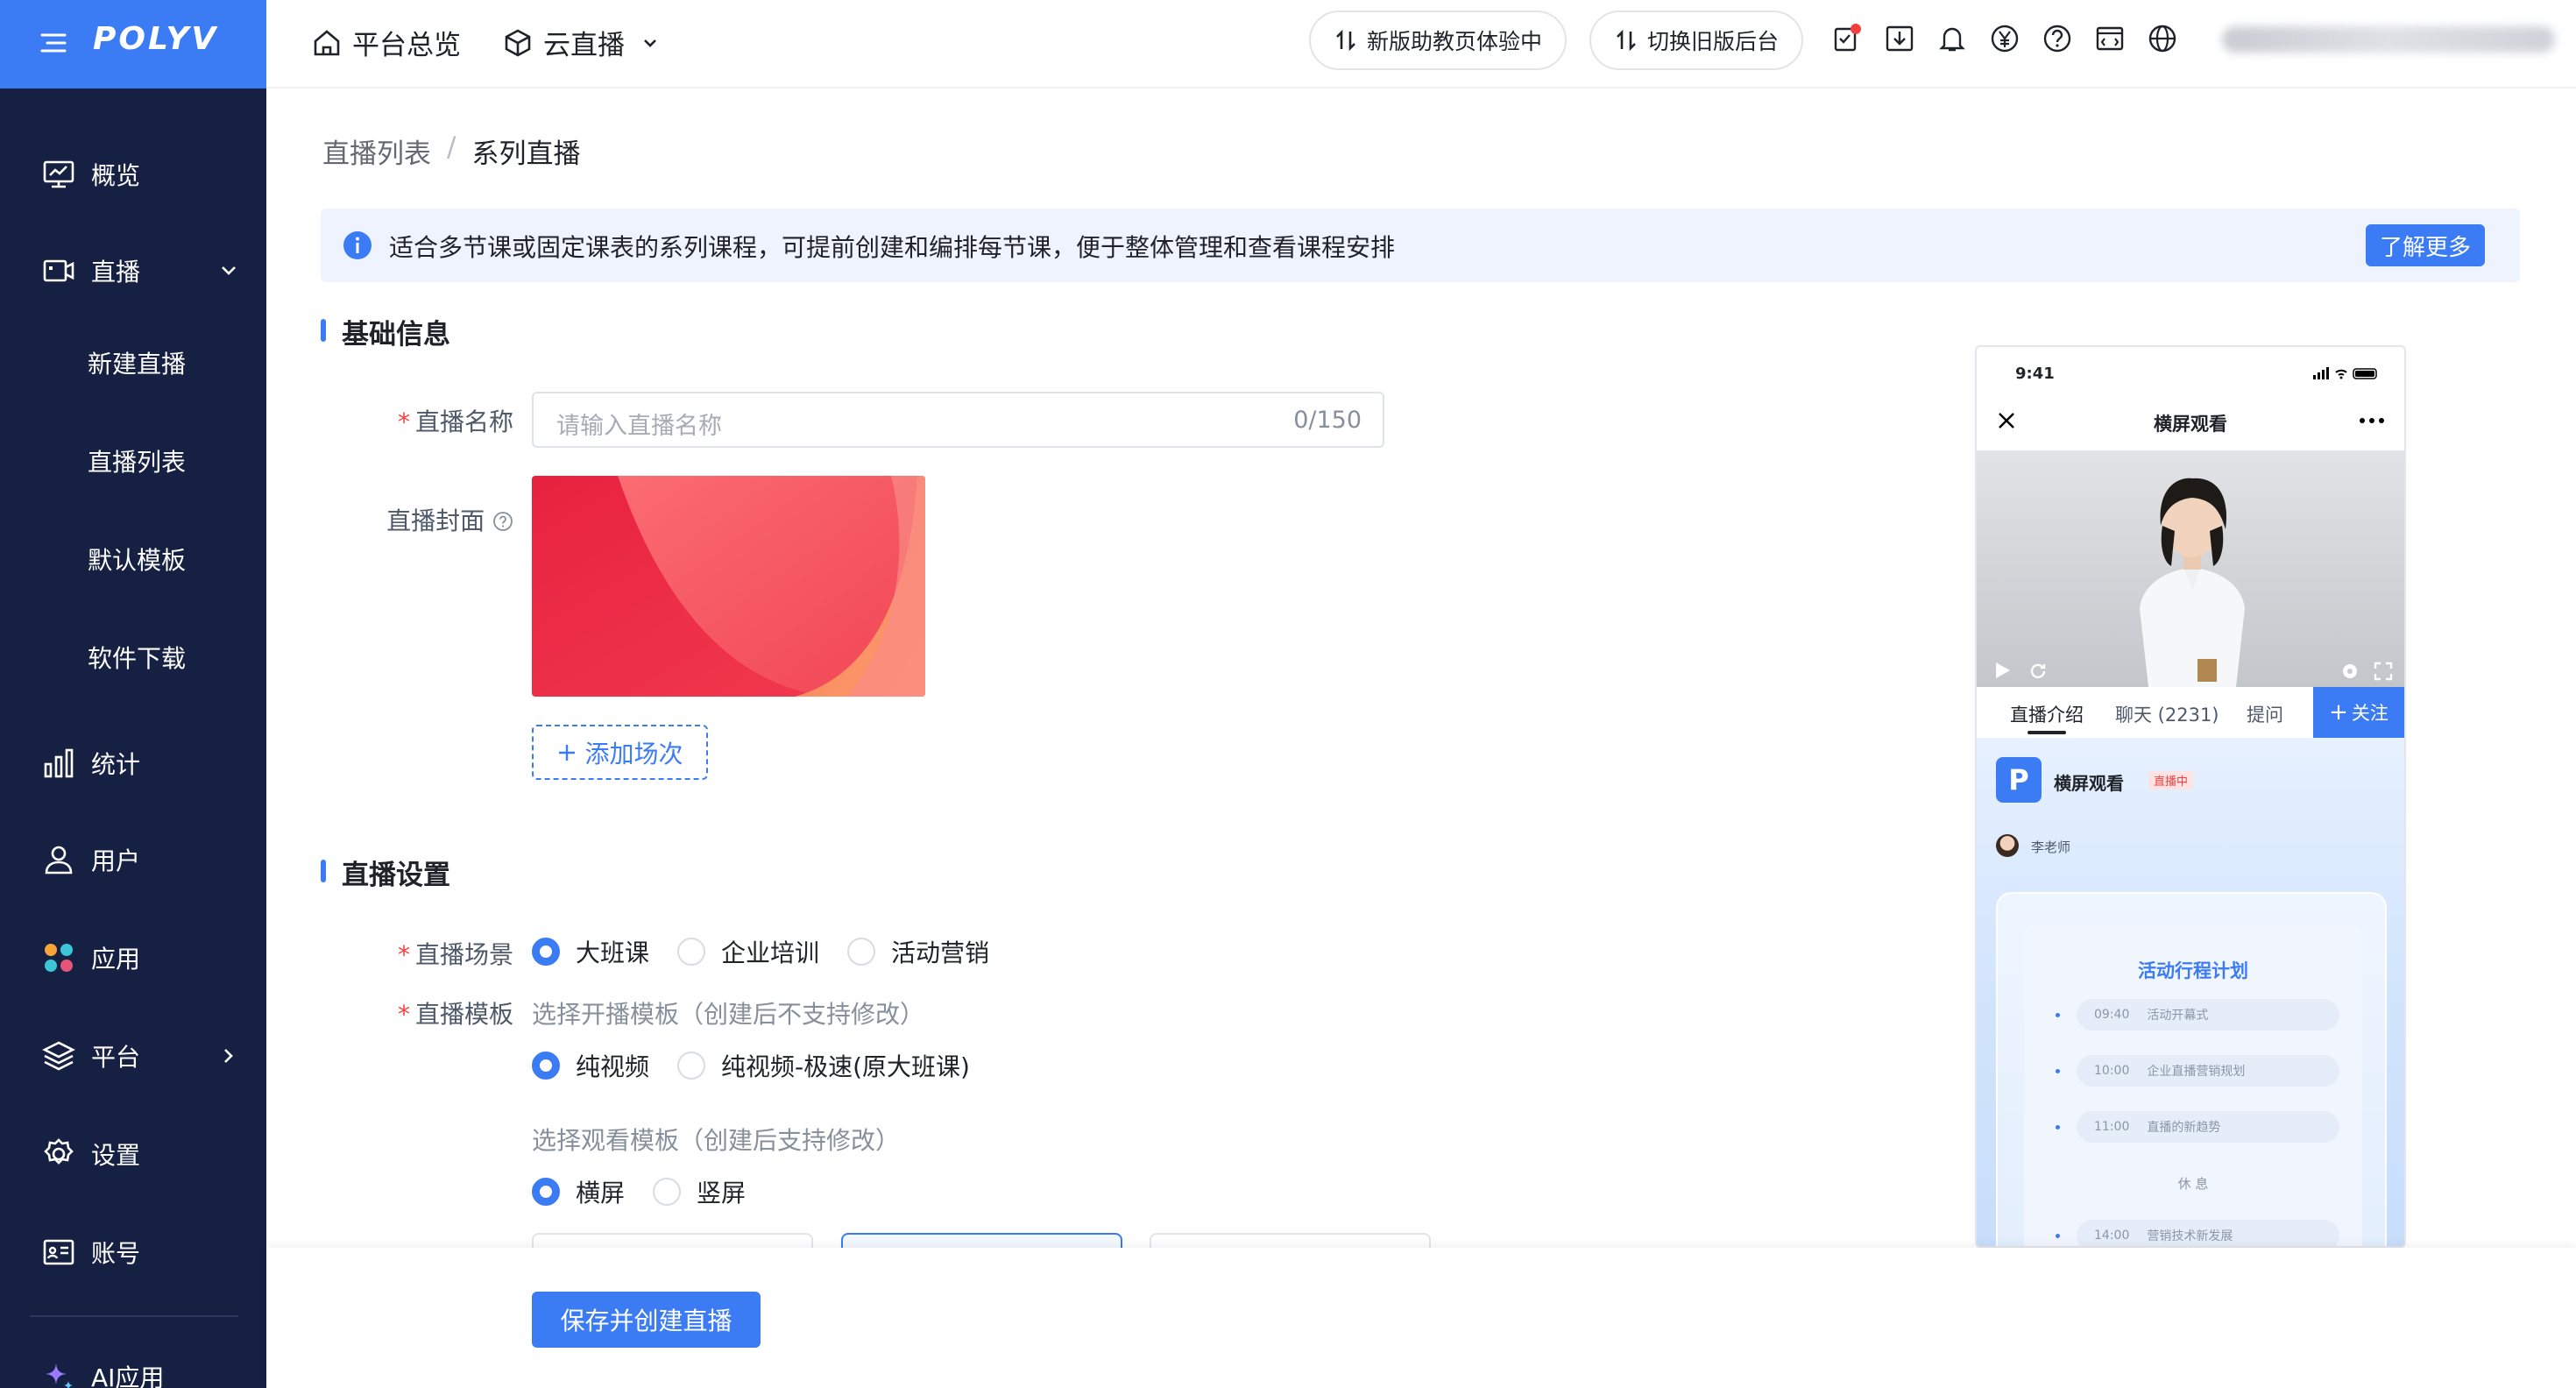 Image resolution: width=2576 pixels, height=1388 pixels. Describe the element at coordinates (133, 1367) in the screenshot. I see `sidebar-item-ai-apps: AI应用` at that location.